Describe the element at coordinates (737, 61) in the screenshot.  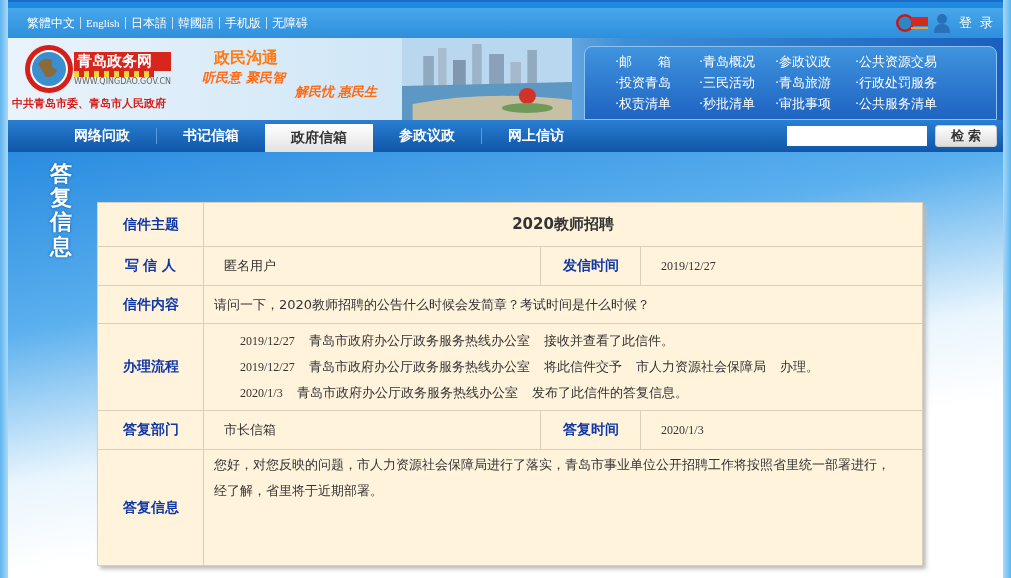
I see `banner-link: ·青岛概况` at that location.